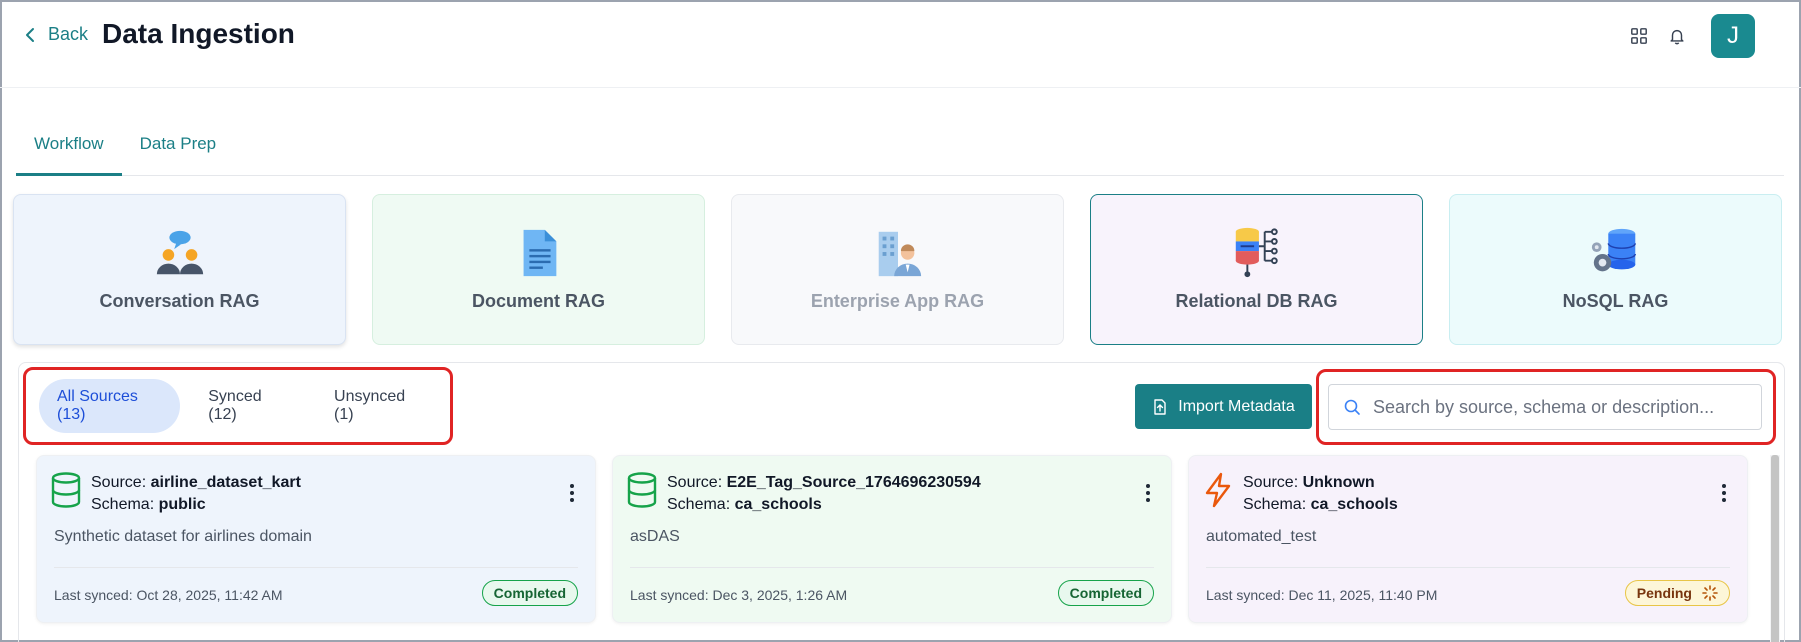 The width and height of the screenshot is (1801, 642). I want to click on apps-grid-icon, so click(1639, 36).